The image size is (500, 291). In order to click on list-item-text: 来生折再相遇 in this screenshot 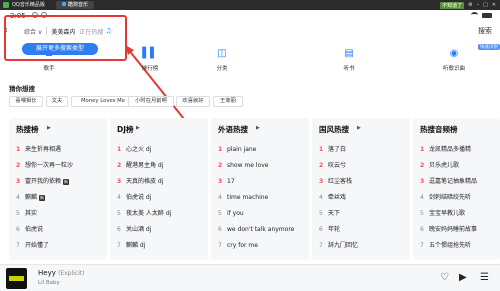, I will do `click(43, 149)`.